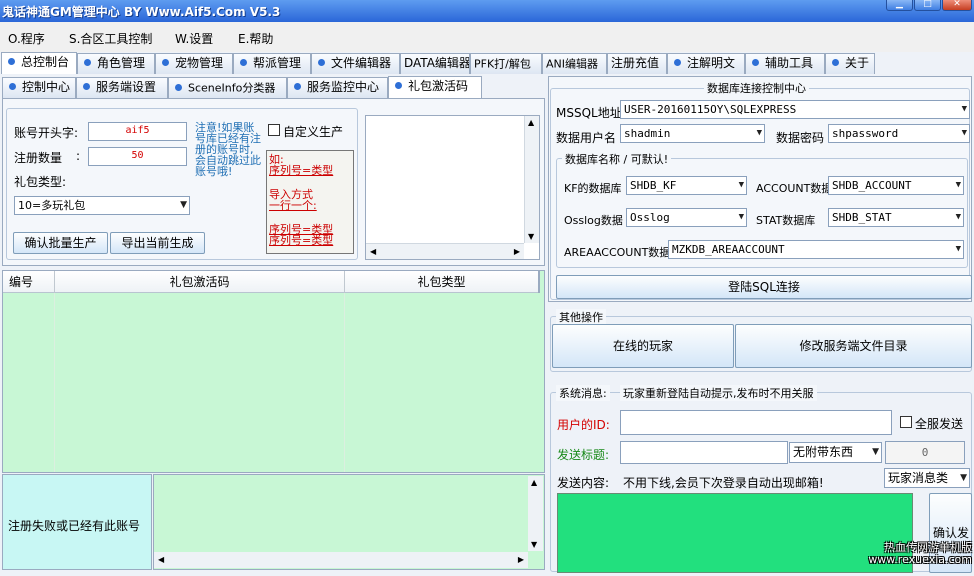  What do you see at coordinates (925, 452) in the screenshot?
I see `attachment-qty-input: 0` at bounding box center [925, 452].